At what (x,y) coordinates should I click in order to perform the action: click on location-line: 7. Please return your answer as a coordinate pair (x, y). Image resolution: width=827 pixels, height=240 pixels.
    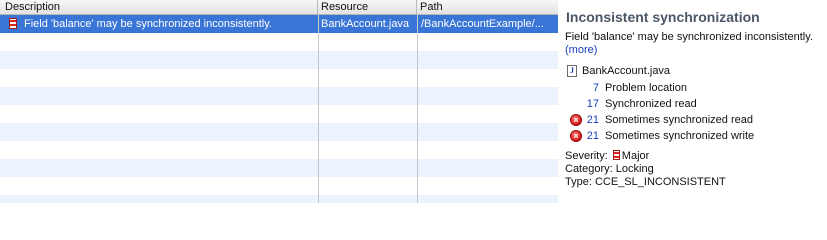
    Looking at the image, I should click on (596, 88).